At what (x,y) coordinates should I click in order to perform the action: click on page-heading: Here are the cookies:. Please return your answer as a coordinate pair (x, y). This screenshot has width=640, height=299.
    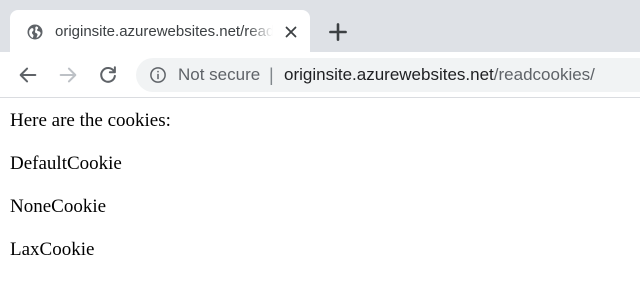
    Looking at the image, I should click on (90, 120).